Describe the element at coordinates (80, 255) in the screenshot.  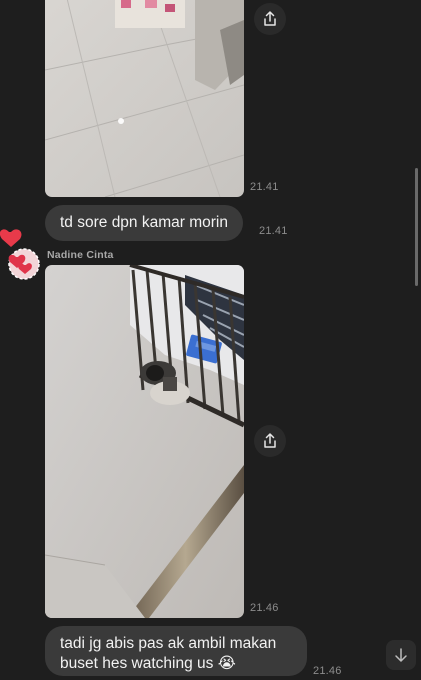
I see `sender-name: Nadine Cinta` at that location.